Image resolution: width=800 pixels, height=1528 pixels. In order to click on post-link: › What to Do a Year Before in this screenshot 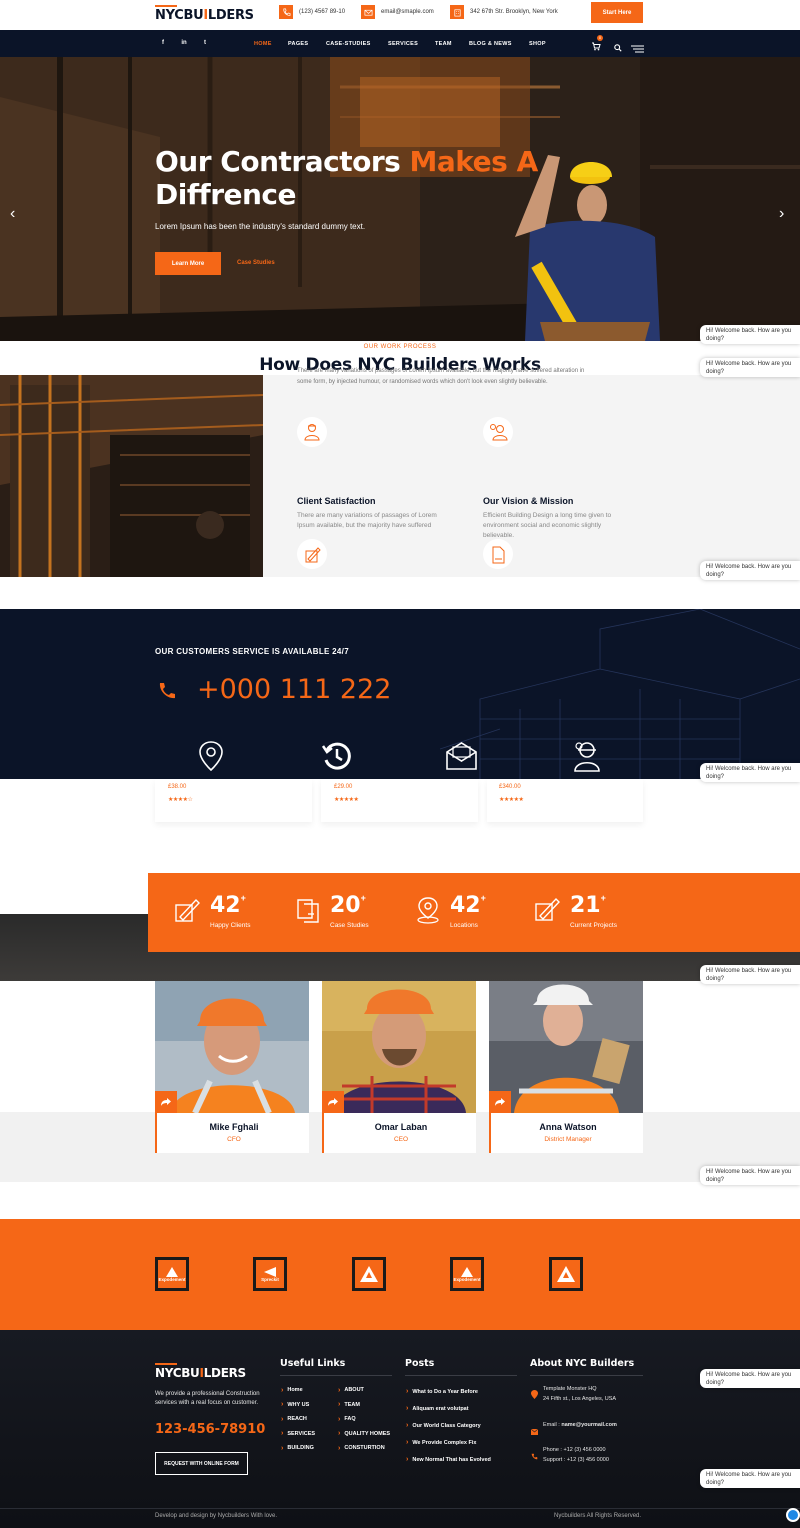, I will do `click(463, 1391)`.